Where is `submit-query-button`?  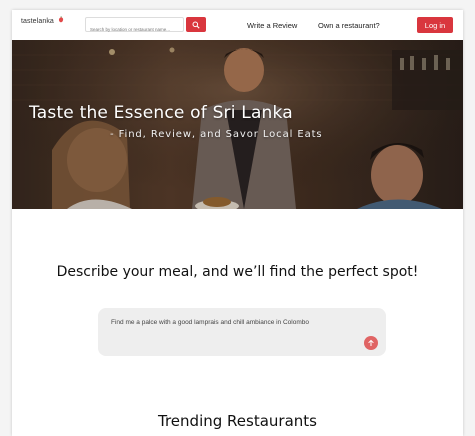
submit-query-button is located at coordinates (371, 343).